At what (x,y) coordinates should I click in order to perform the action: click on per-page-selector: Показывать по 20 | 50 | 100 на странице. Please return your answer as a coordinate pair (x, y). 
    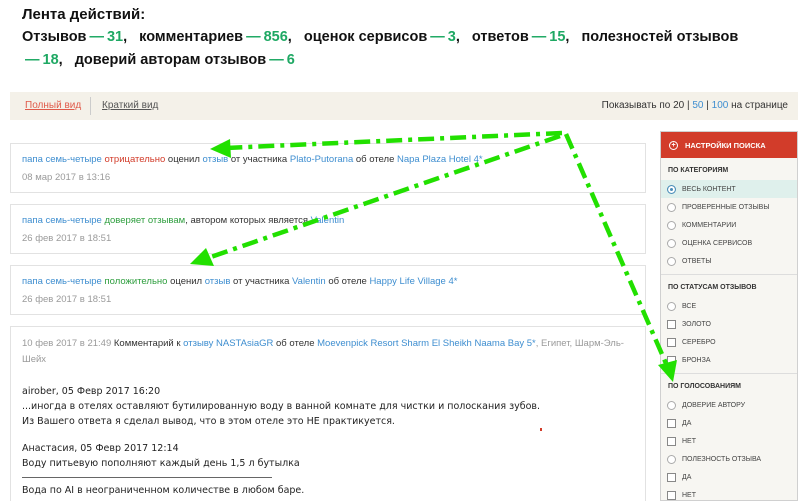
    Looking at the image, I should click on (694, 105).